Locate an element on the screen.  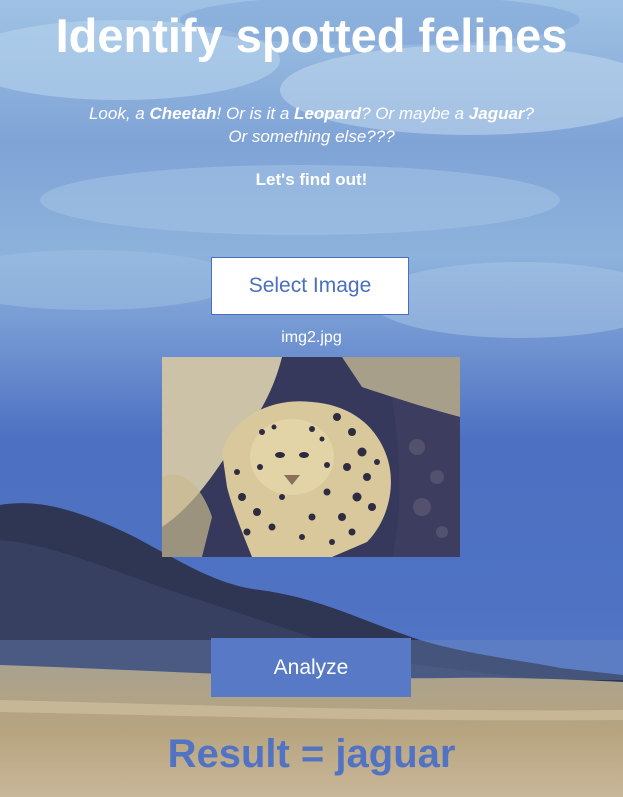
find-out-text: Let's find out! is located at coordinates (311, 179).